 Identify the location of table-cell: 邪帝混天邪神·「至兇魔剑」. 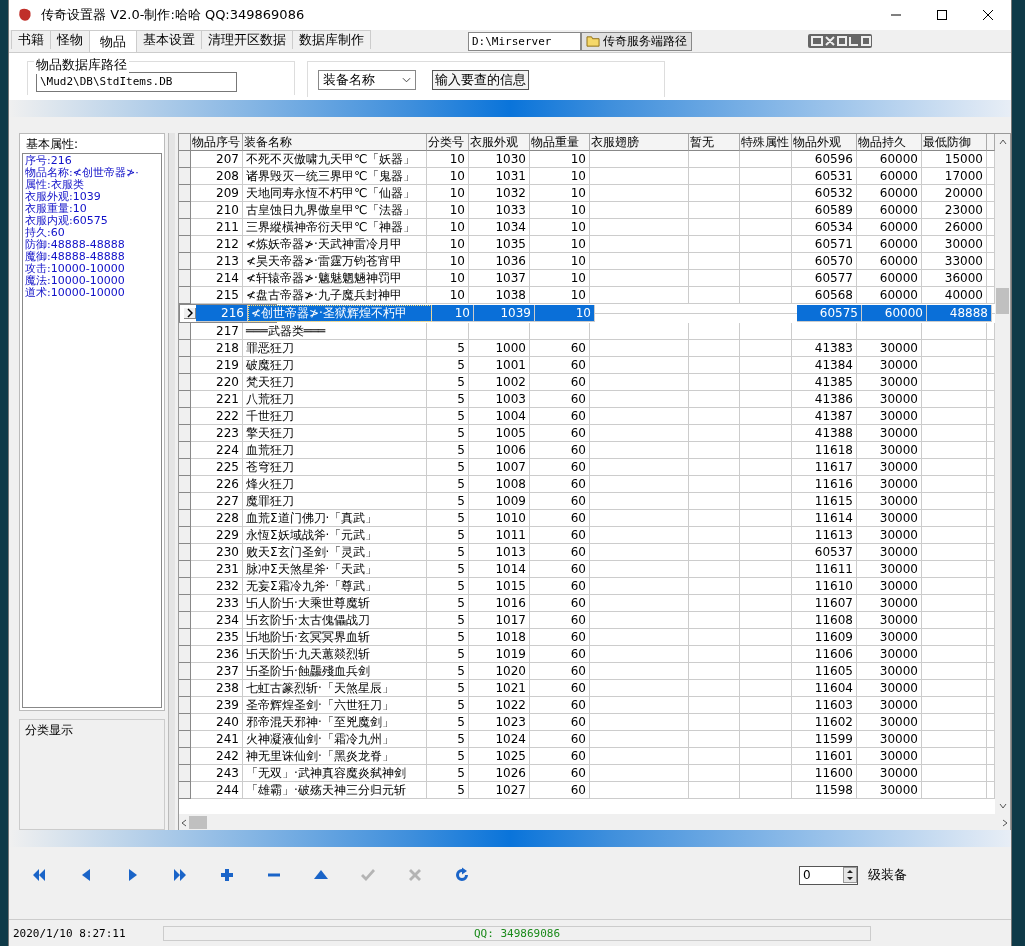
(335, 722).